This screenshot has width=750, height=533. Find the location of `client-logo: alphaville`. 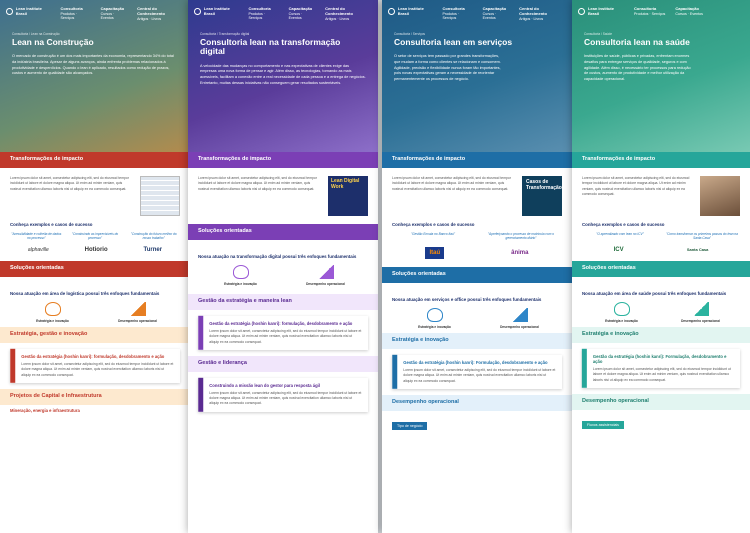

client-logo: alphaville is located at coordinates (38, 249).